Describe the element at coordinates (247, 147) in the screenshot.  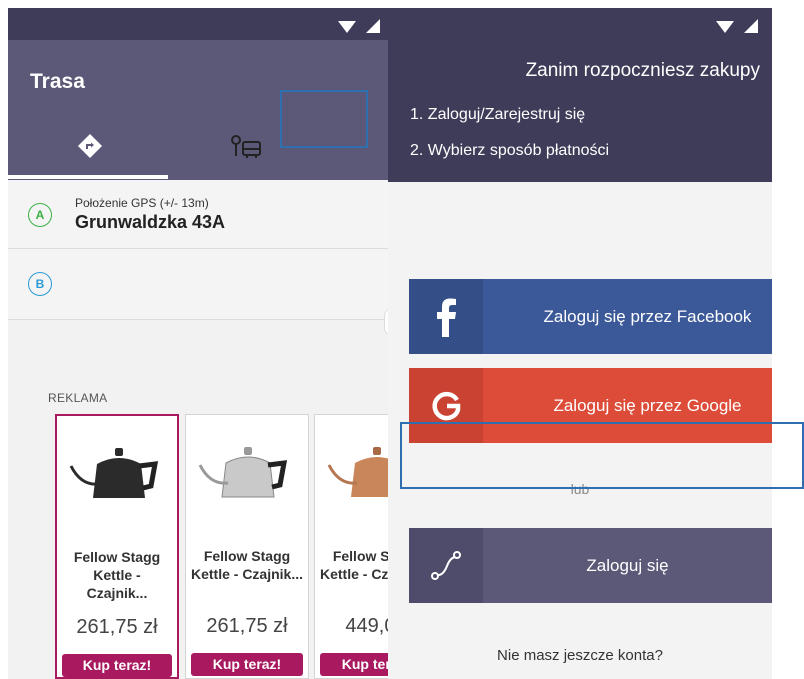
I see `transit-icon` at that location.